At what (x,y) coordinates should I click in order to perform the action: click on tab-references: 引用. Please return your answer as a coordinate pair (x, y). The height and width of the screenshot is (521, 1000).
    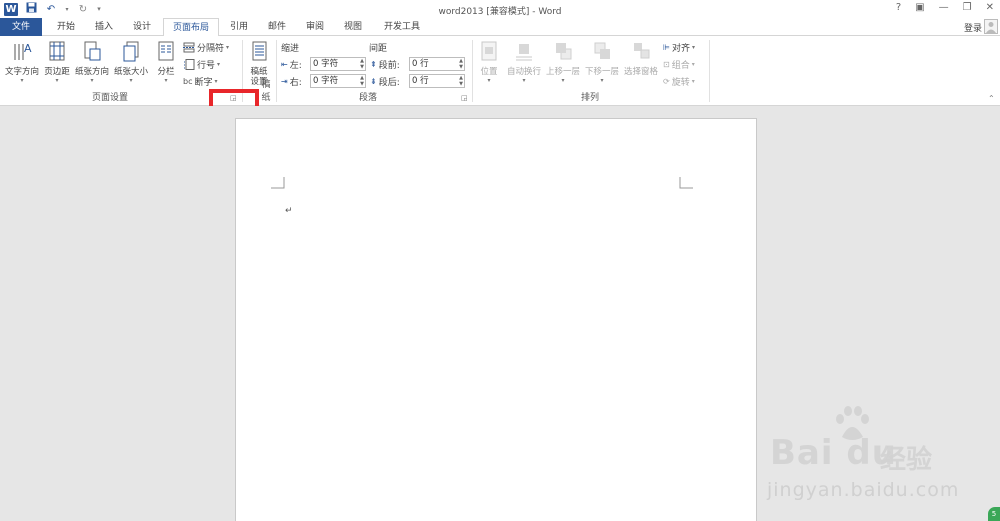
    Looking at the image, I should click on (239, 27).